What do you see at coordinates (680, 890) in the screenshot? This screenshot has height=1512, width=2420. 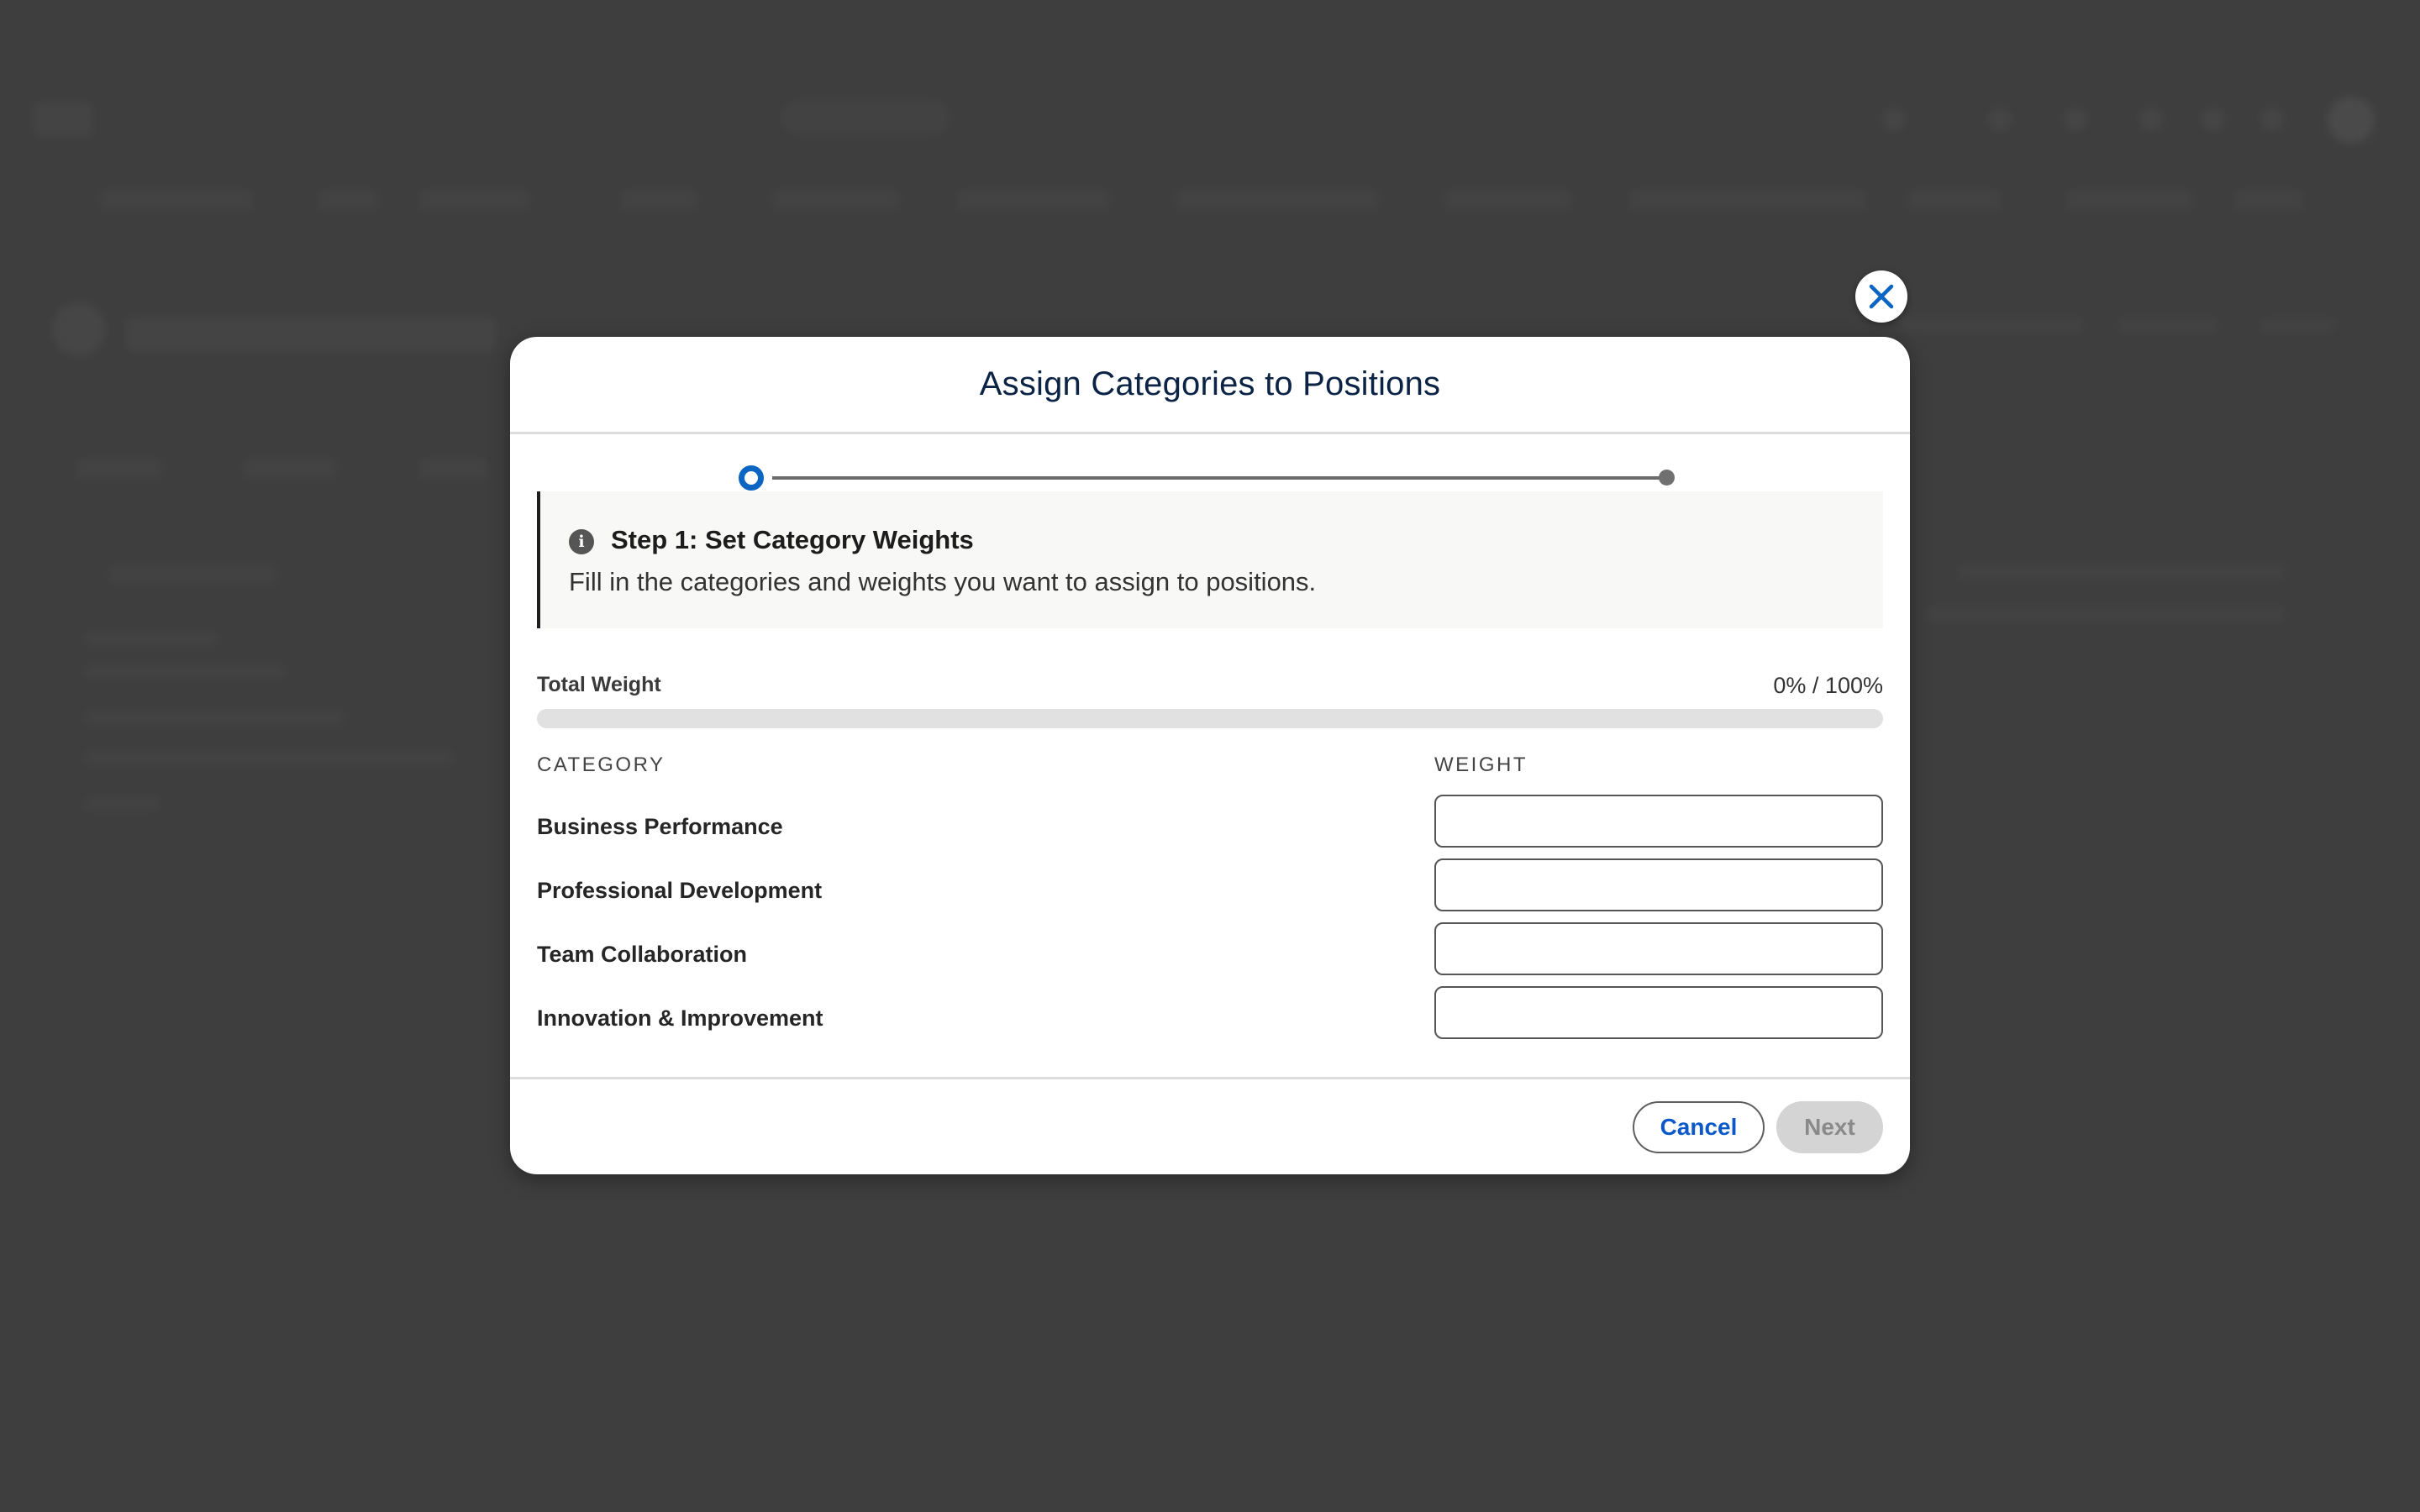 I see `category-label: Professional Development` at bounding box center [680, 890].